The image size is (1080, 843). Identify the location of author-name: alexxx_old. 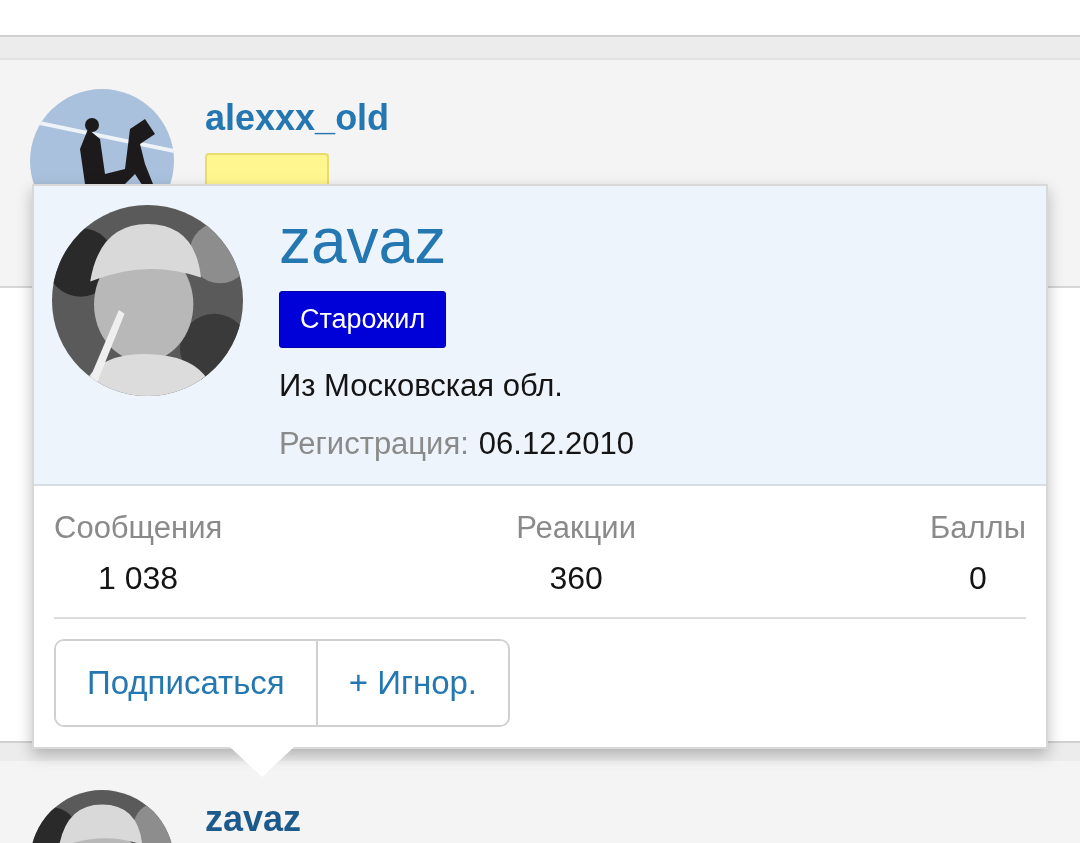
(297, 118).